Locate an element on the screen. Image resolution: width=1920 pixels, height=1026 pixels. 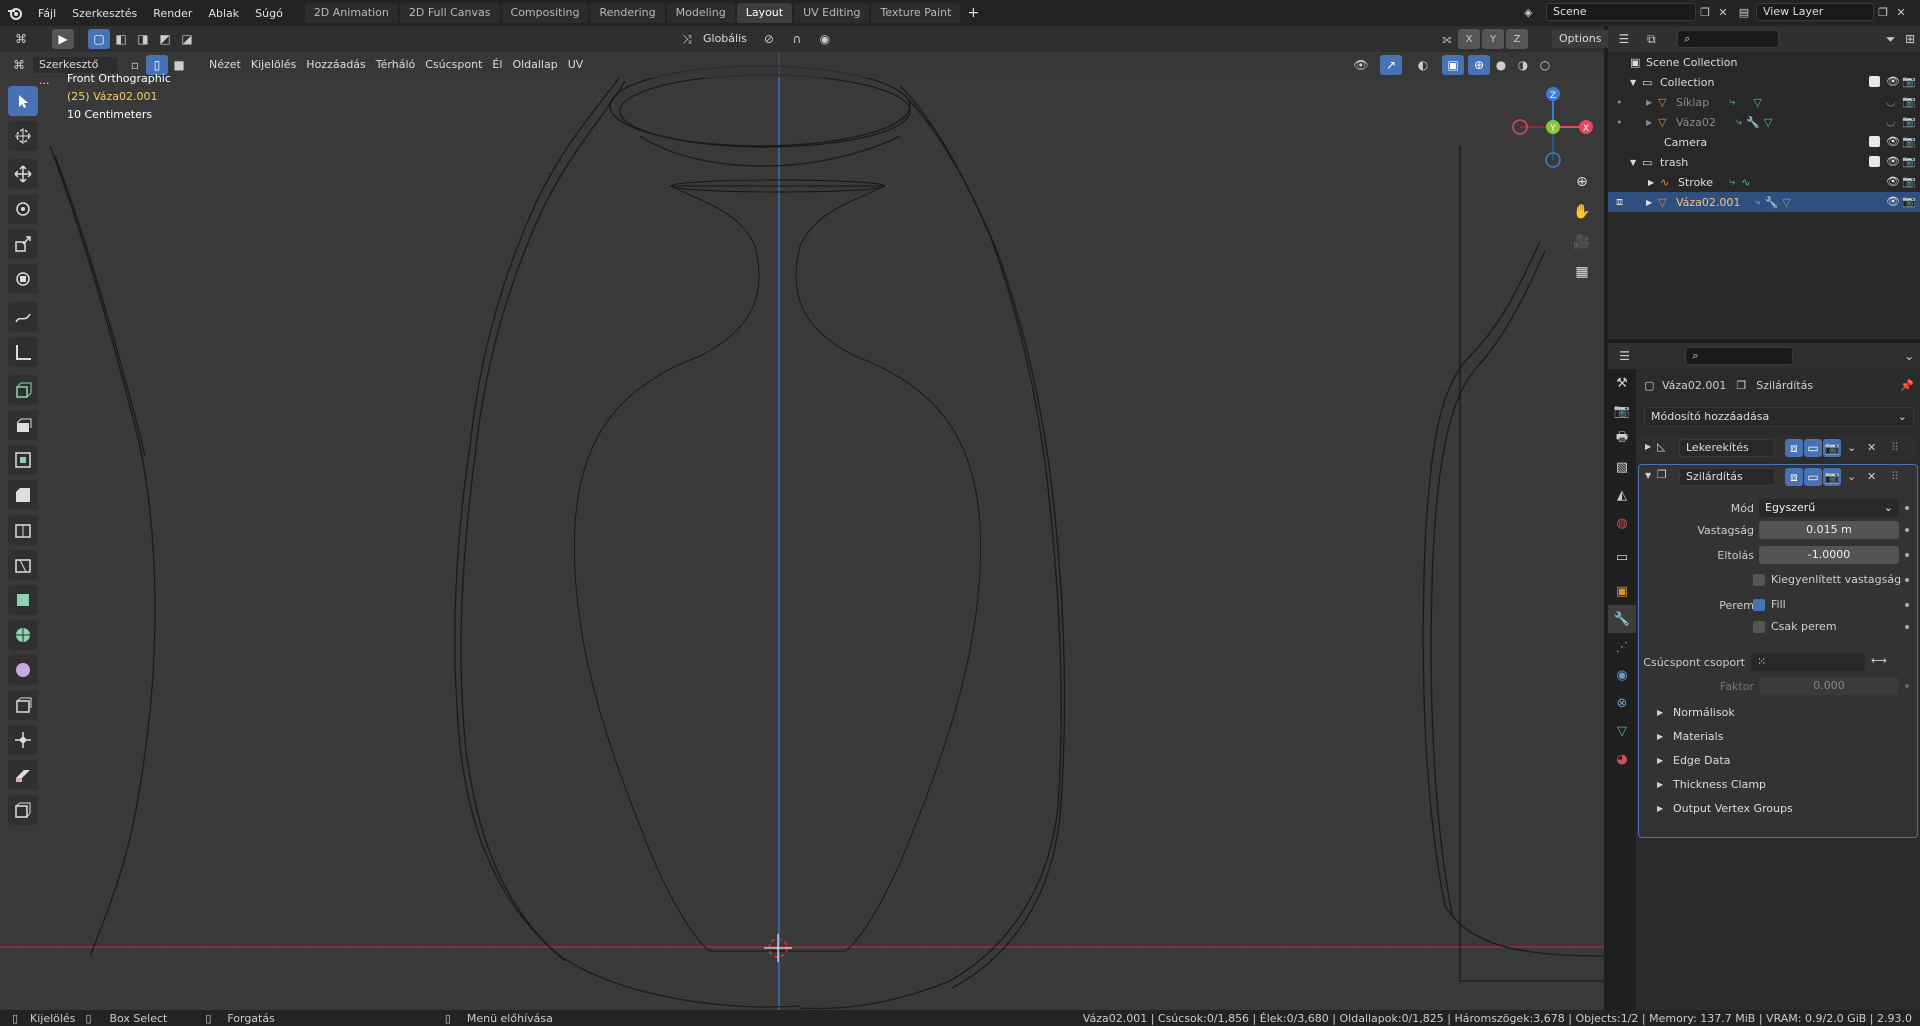
active-tool-icon: ▶ is located at coordinates (63, 39).